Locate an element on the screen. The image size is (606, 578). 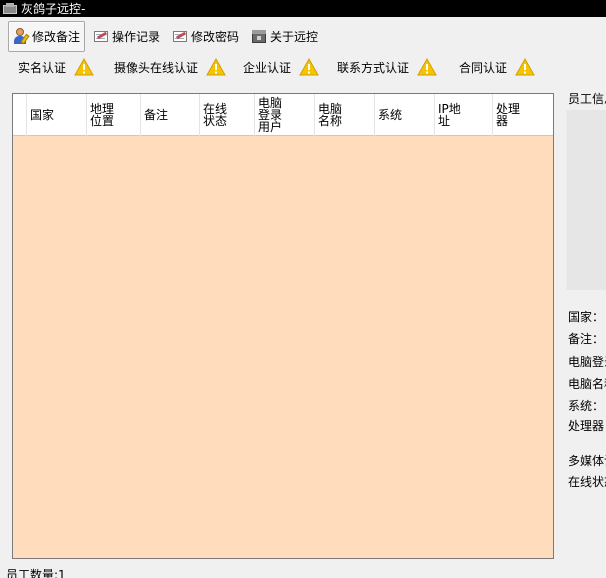
about-button: 关于远控 is located at coordinates (284, 36).